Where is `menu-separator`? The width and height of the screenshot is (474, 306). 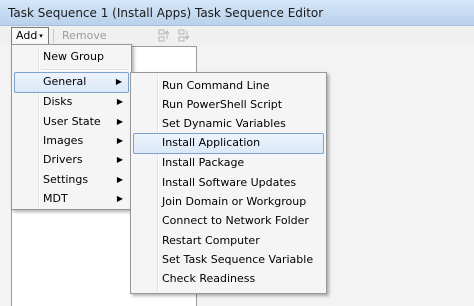
menu-separator is located at coordinates (85, 70).